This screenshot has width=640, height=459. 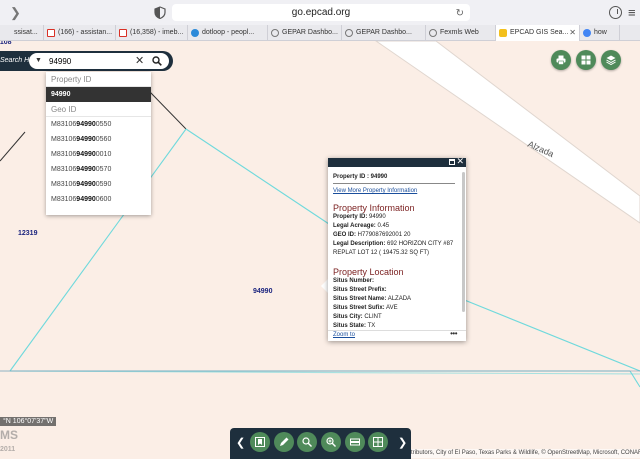 What do you see at coordinates (452, 162) in the screenshot?
I see `maximize-icon` at bounding box center [452, 162].